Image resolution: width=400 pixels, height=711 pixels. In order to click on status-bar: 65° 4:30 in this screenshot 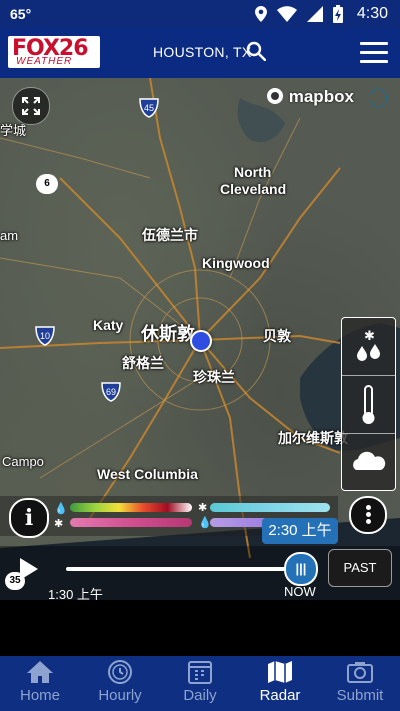, I will do `click(200, 14)`.